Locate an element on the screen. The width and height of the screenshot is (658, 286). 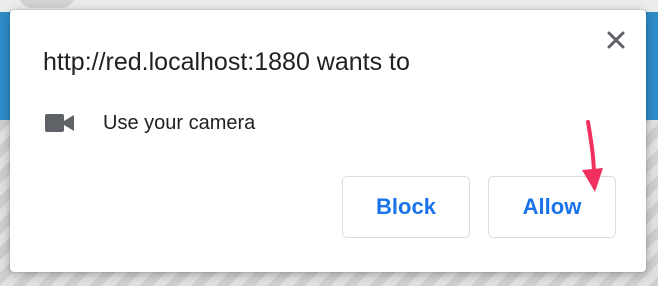
permission-row: Use your camera is located at coordinates (150, 123).